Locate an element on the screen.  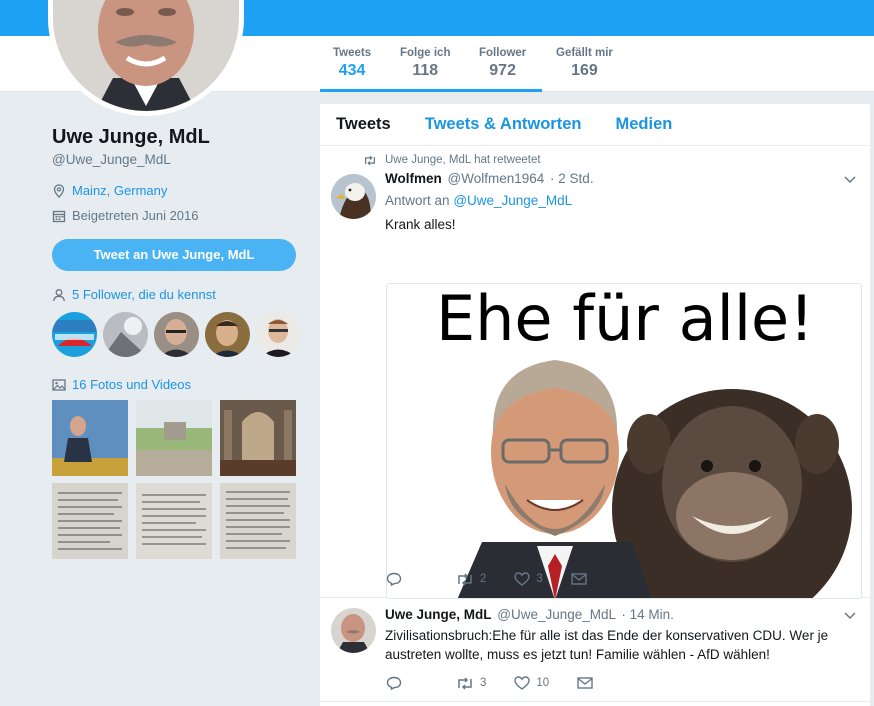
stat-following: Folge ich 118 is located at coordinates (425, 63).